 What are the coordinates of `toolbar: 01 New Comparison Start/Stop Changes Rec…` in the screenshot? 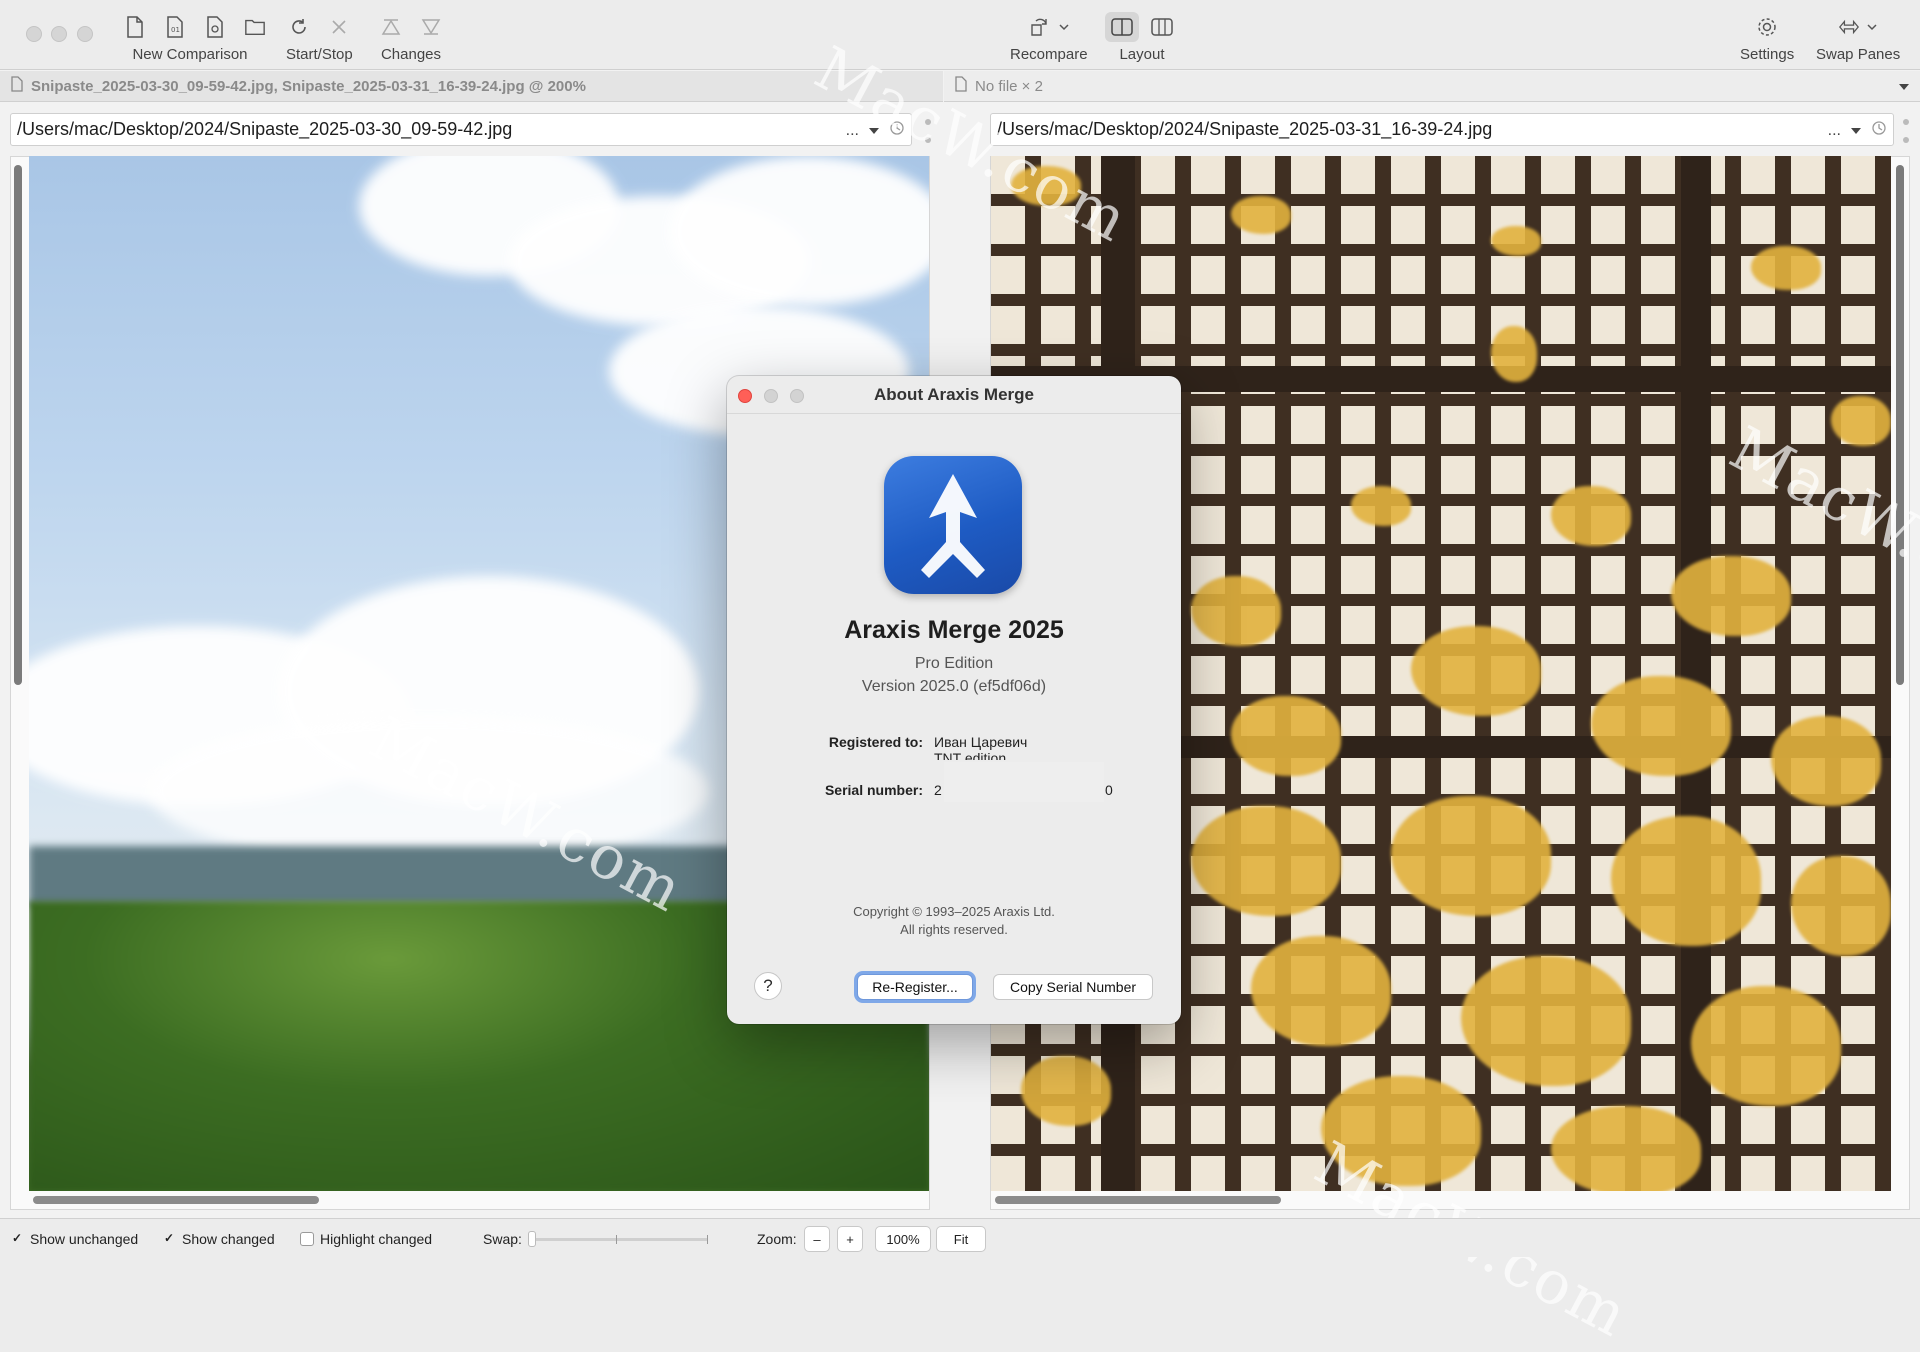 It's located at (960, 35).